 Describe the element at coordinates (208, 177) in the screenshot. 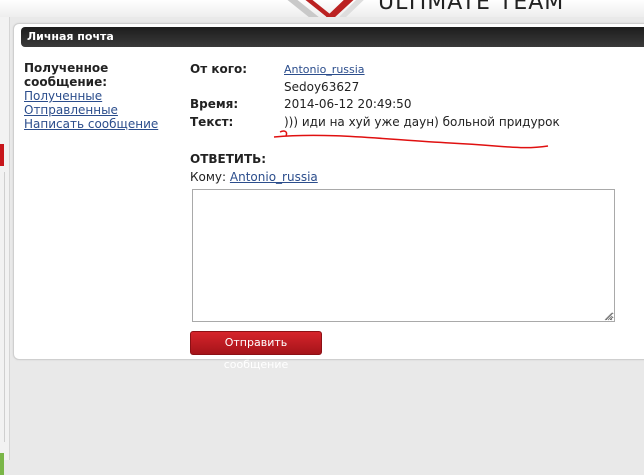

I see `to-label: Кому:` at that location.